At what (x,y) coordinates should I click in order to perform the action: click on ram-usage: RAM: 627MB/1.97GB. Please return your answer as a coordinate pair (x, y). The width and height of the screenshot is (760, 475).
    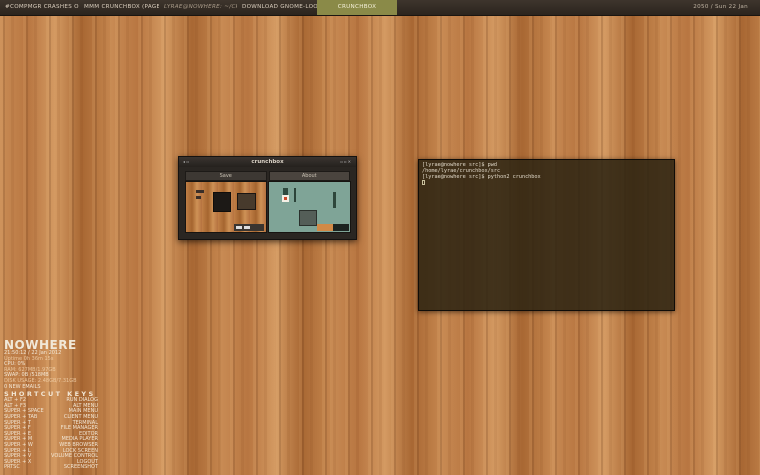
    Looking at the image, I should click on (30, 369).